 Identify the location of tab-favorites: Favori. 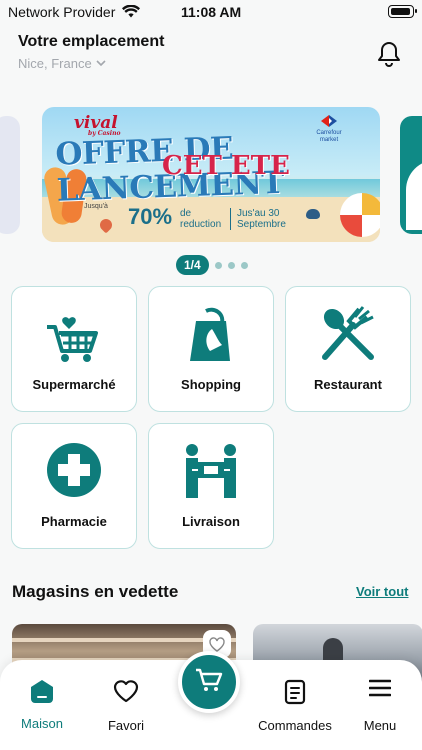
(126, 705).